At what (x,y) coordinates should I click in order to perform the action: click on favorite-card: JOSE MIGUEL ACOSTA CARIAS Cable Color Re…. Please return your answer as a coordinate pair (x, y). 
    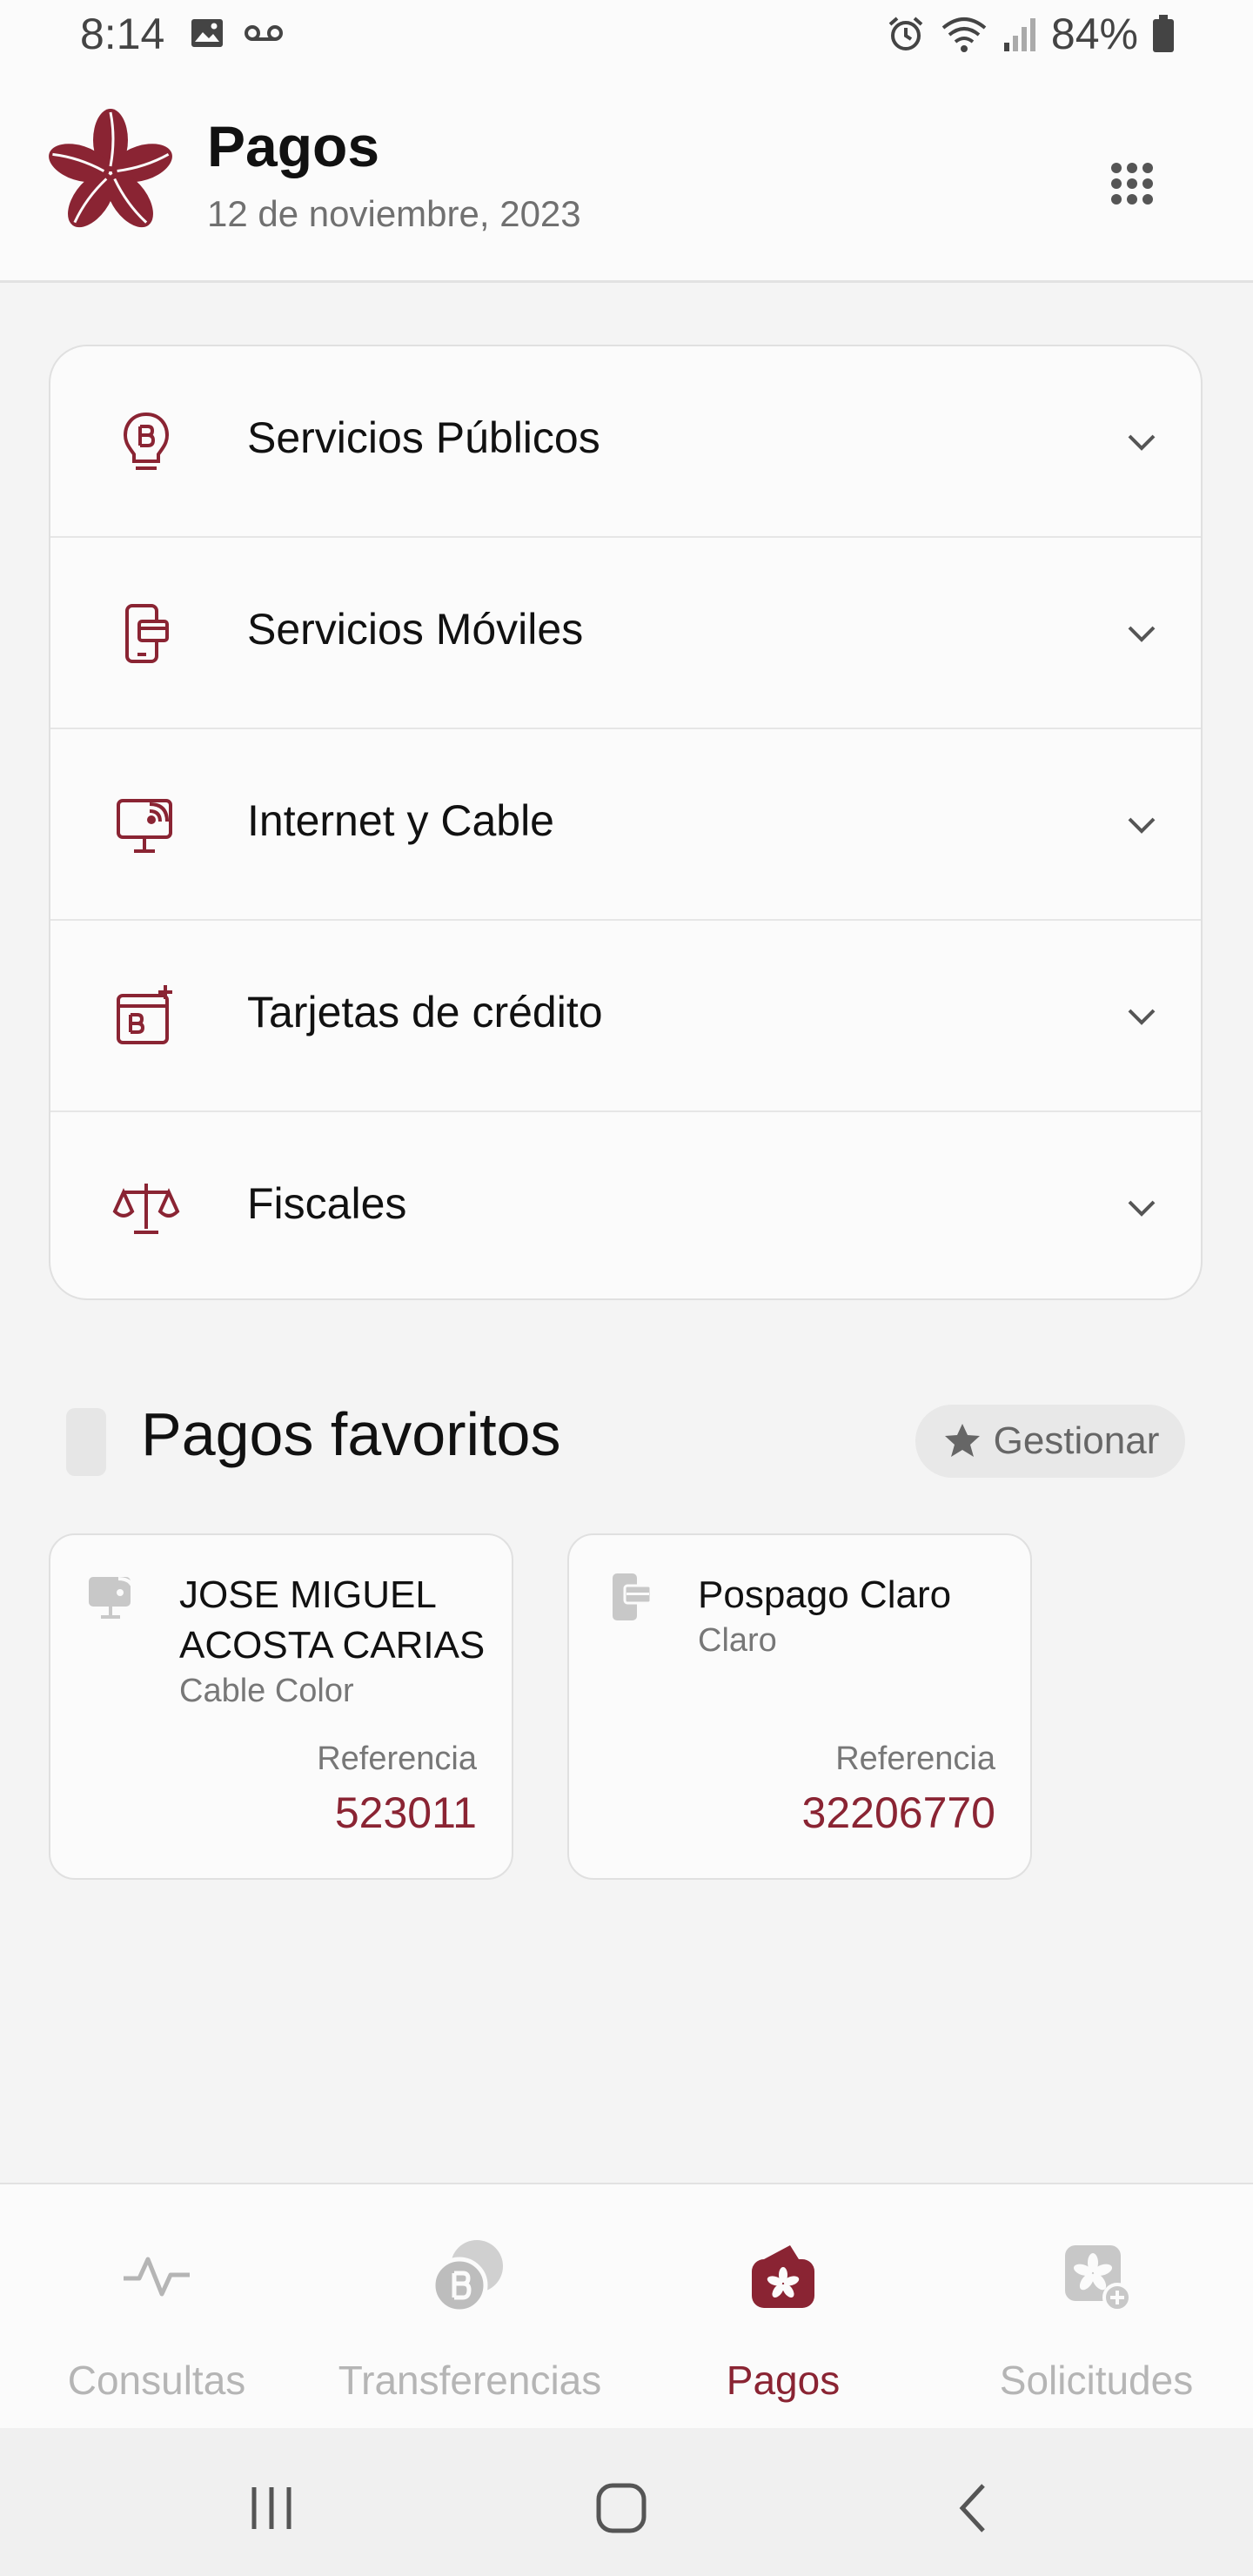
    Looking at the image, I should click on (281, 1707).